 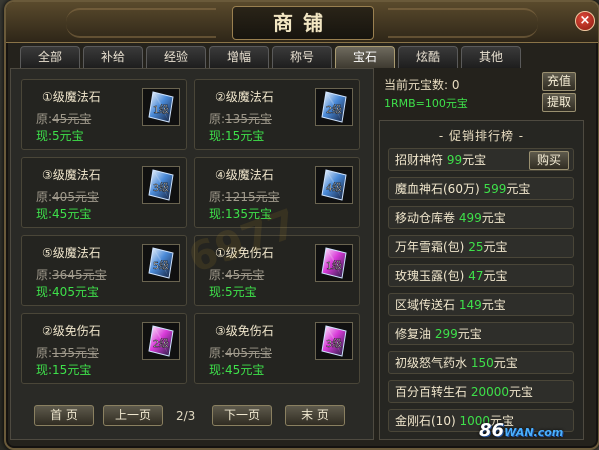 I want to click on current-price-value: 45元宝, so click(x=72, y=214).